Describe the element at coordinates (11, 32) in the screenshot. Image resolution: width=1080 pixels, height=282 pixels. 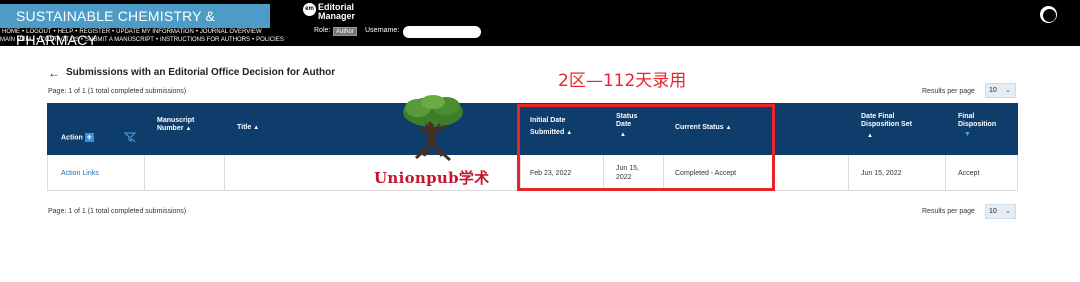
I see `nav-home: HOME` at that location.